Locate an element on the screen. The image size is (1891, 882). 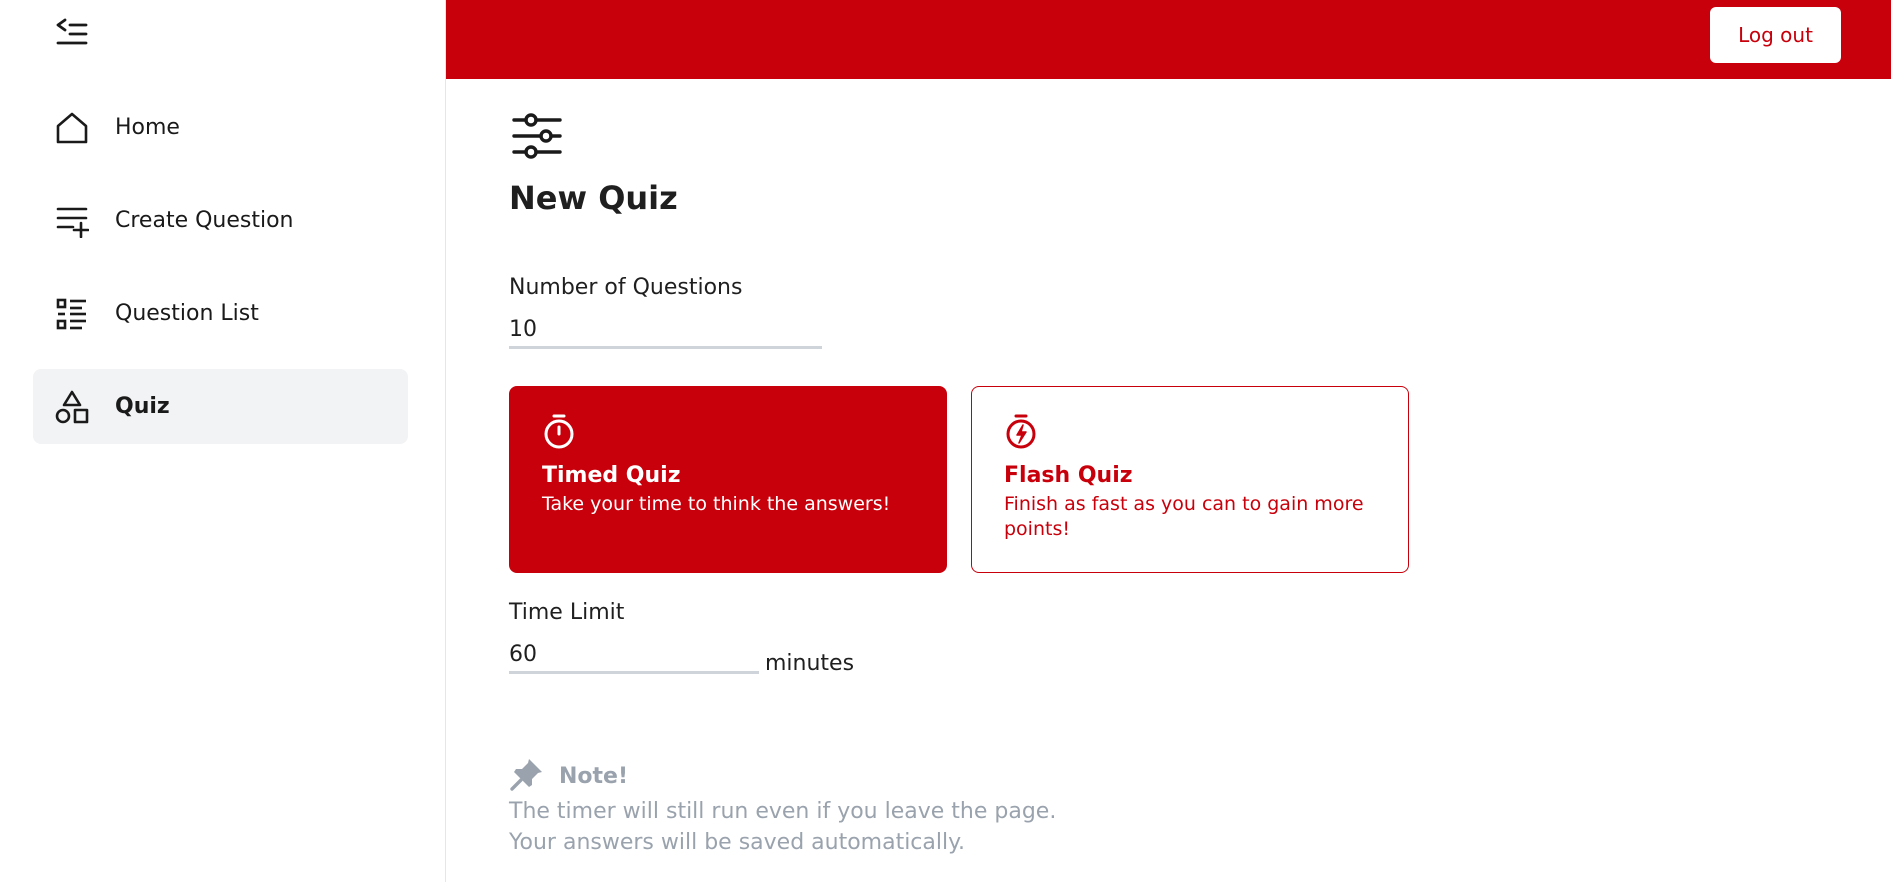
sliders-icon is located at coordinates (537, 138).